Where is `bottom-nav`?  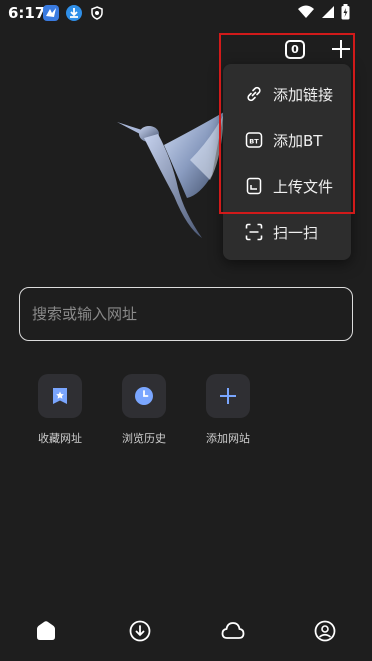 bottom-nav is located at coordinates (186, 632).